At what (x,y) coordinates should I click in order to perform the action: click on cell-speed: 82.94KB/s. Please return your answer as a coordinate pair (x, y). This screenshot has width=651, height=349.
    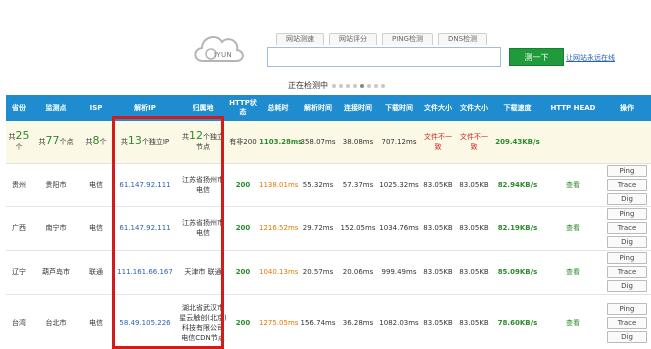
    Looking at the image, I should click on (517, 185).